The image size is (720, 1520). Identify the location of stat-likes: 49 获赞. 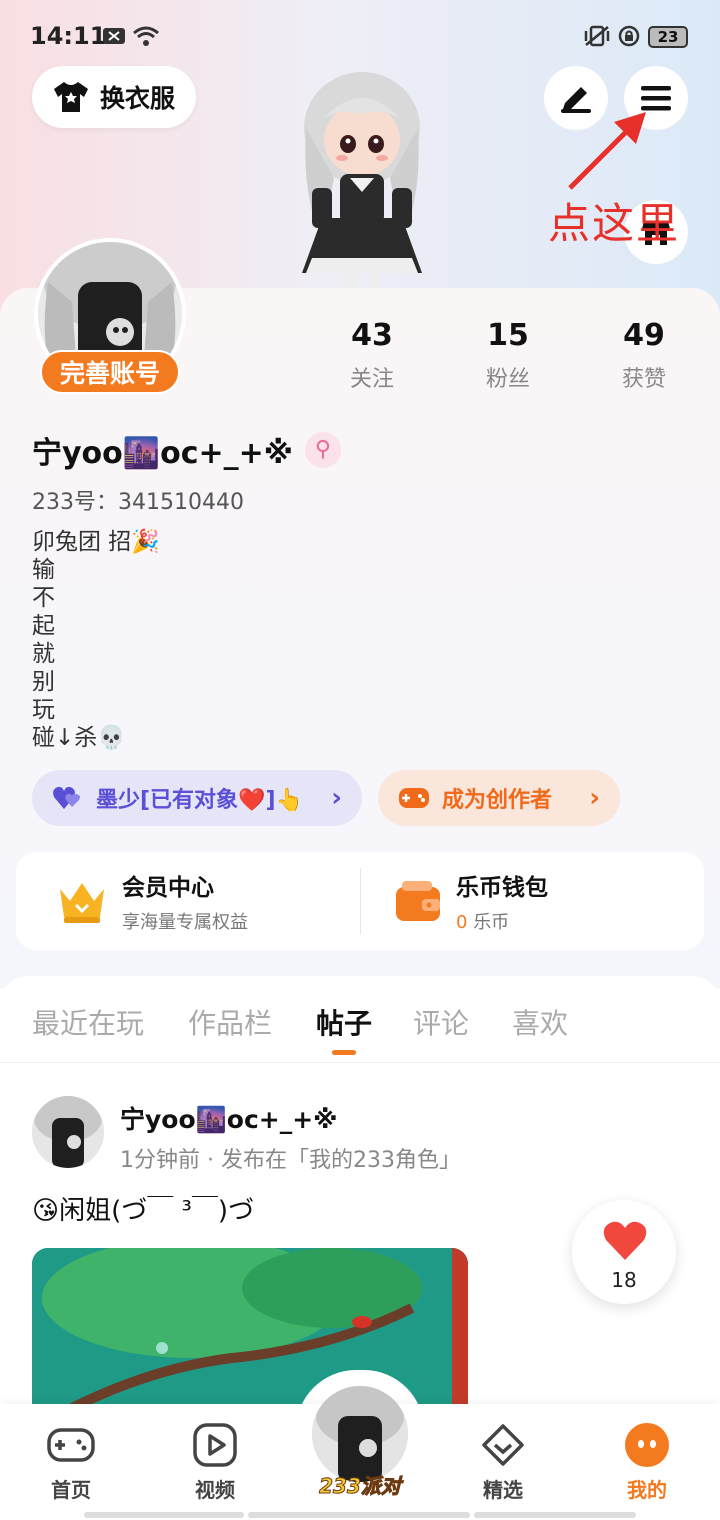
(644, 355).